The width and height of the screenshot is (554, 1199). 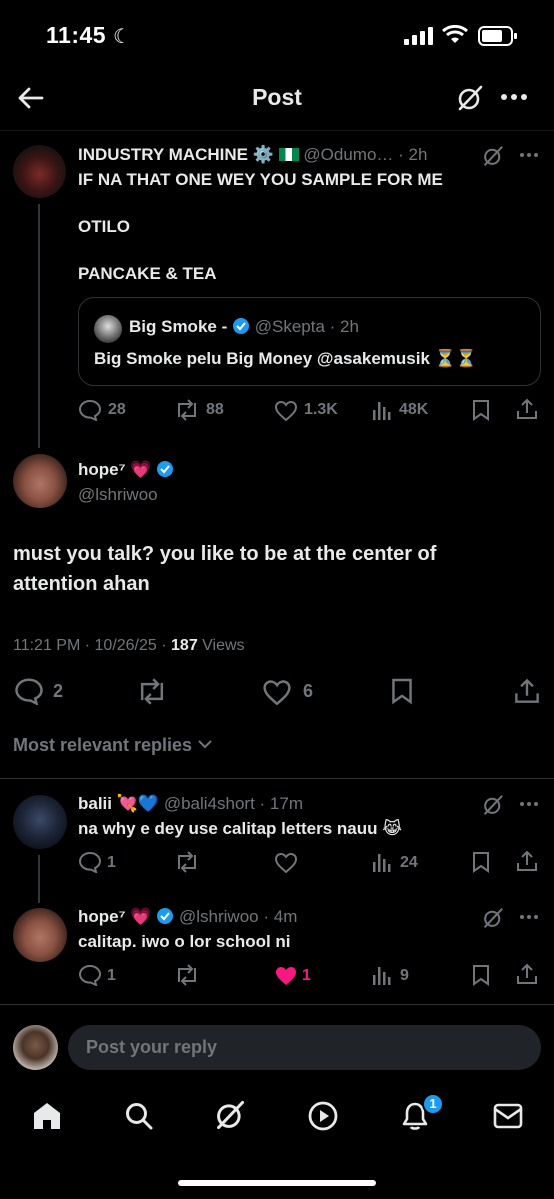 What do you see at coordinates (252, 155) in the screenshot?
I see `parent-author-row: INDUSTRY MACHINE ⚙️ @Odumo… · 2h` at bounding box center [252, 155].